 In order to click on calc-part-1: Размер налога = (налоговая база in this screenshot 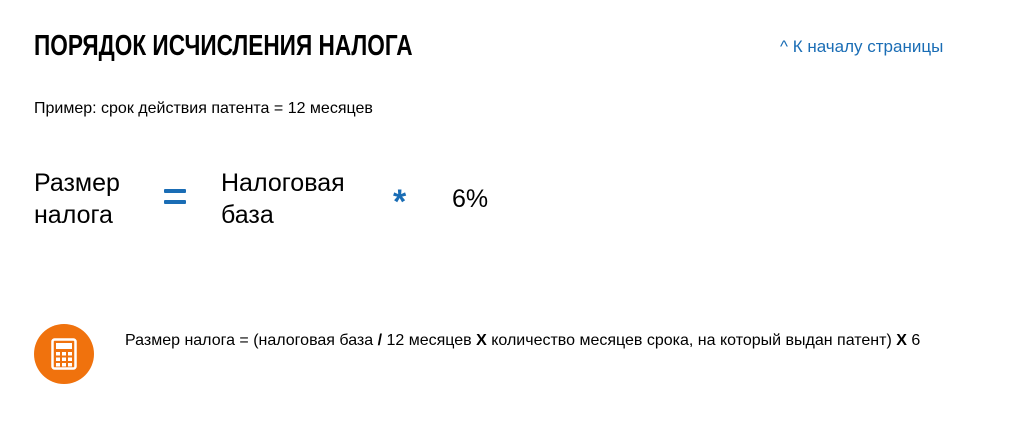, I will do `click(251, 340)`.